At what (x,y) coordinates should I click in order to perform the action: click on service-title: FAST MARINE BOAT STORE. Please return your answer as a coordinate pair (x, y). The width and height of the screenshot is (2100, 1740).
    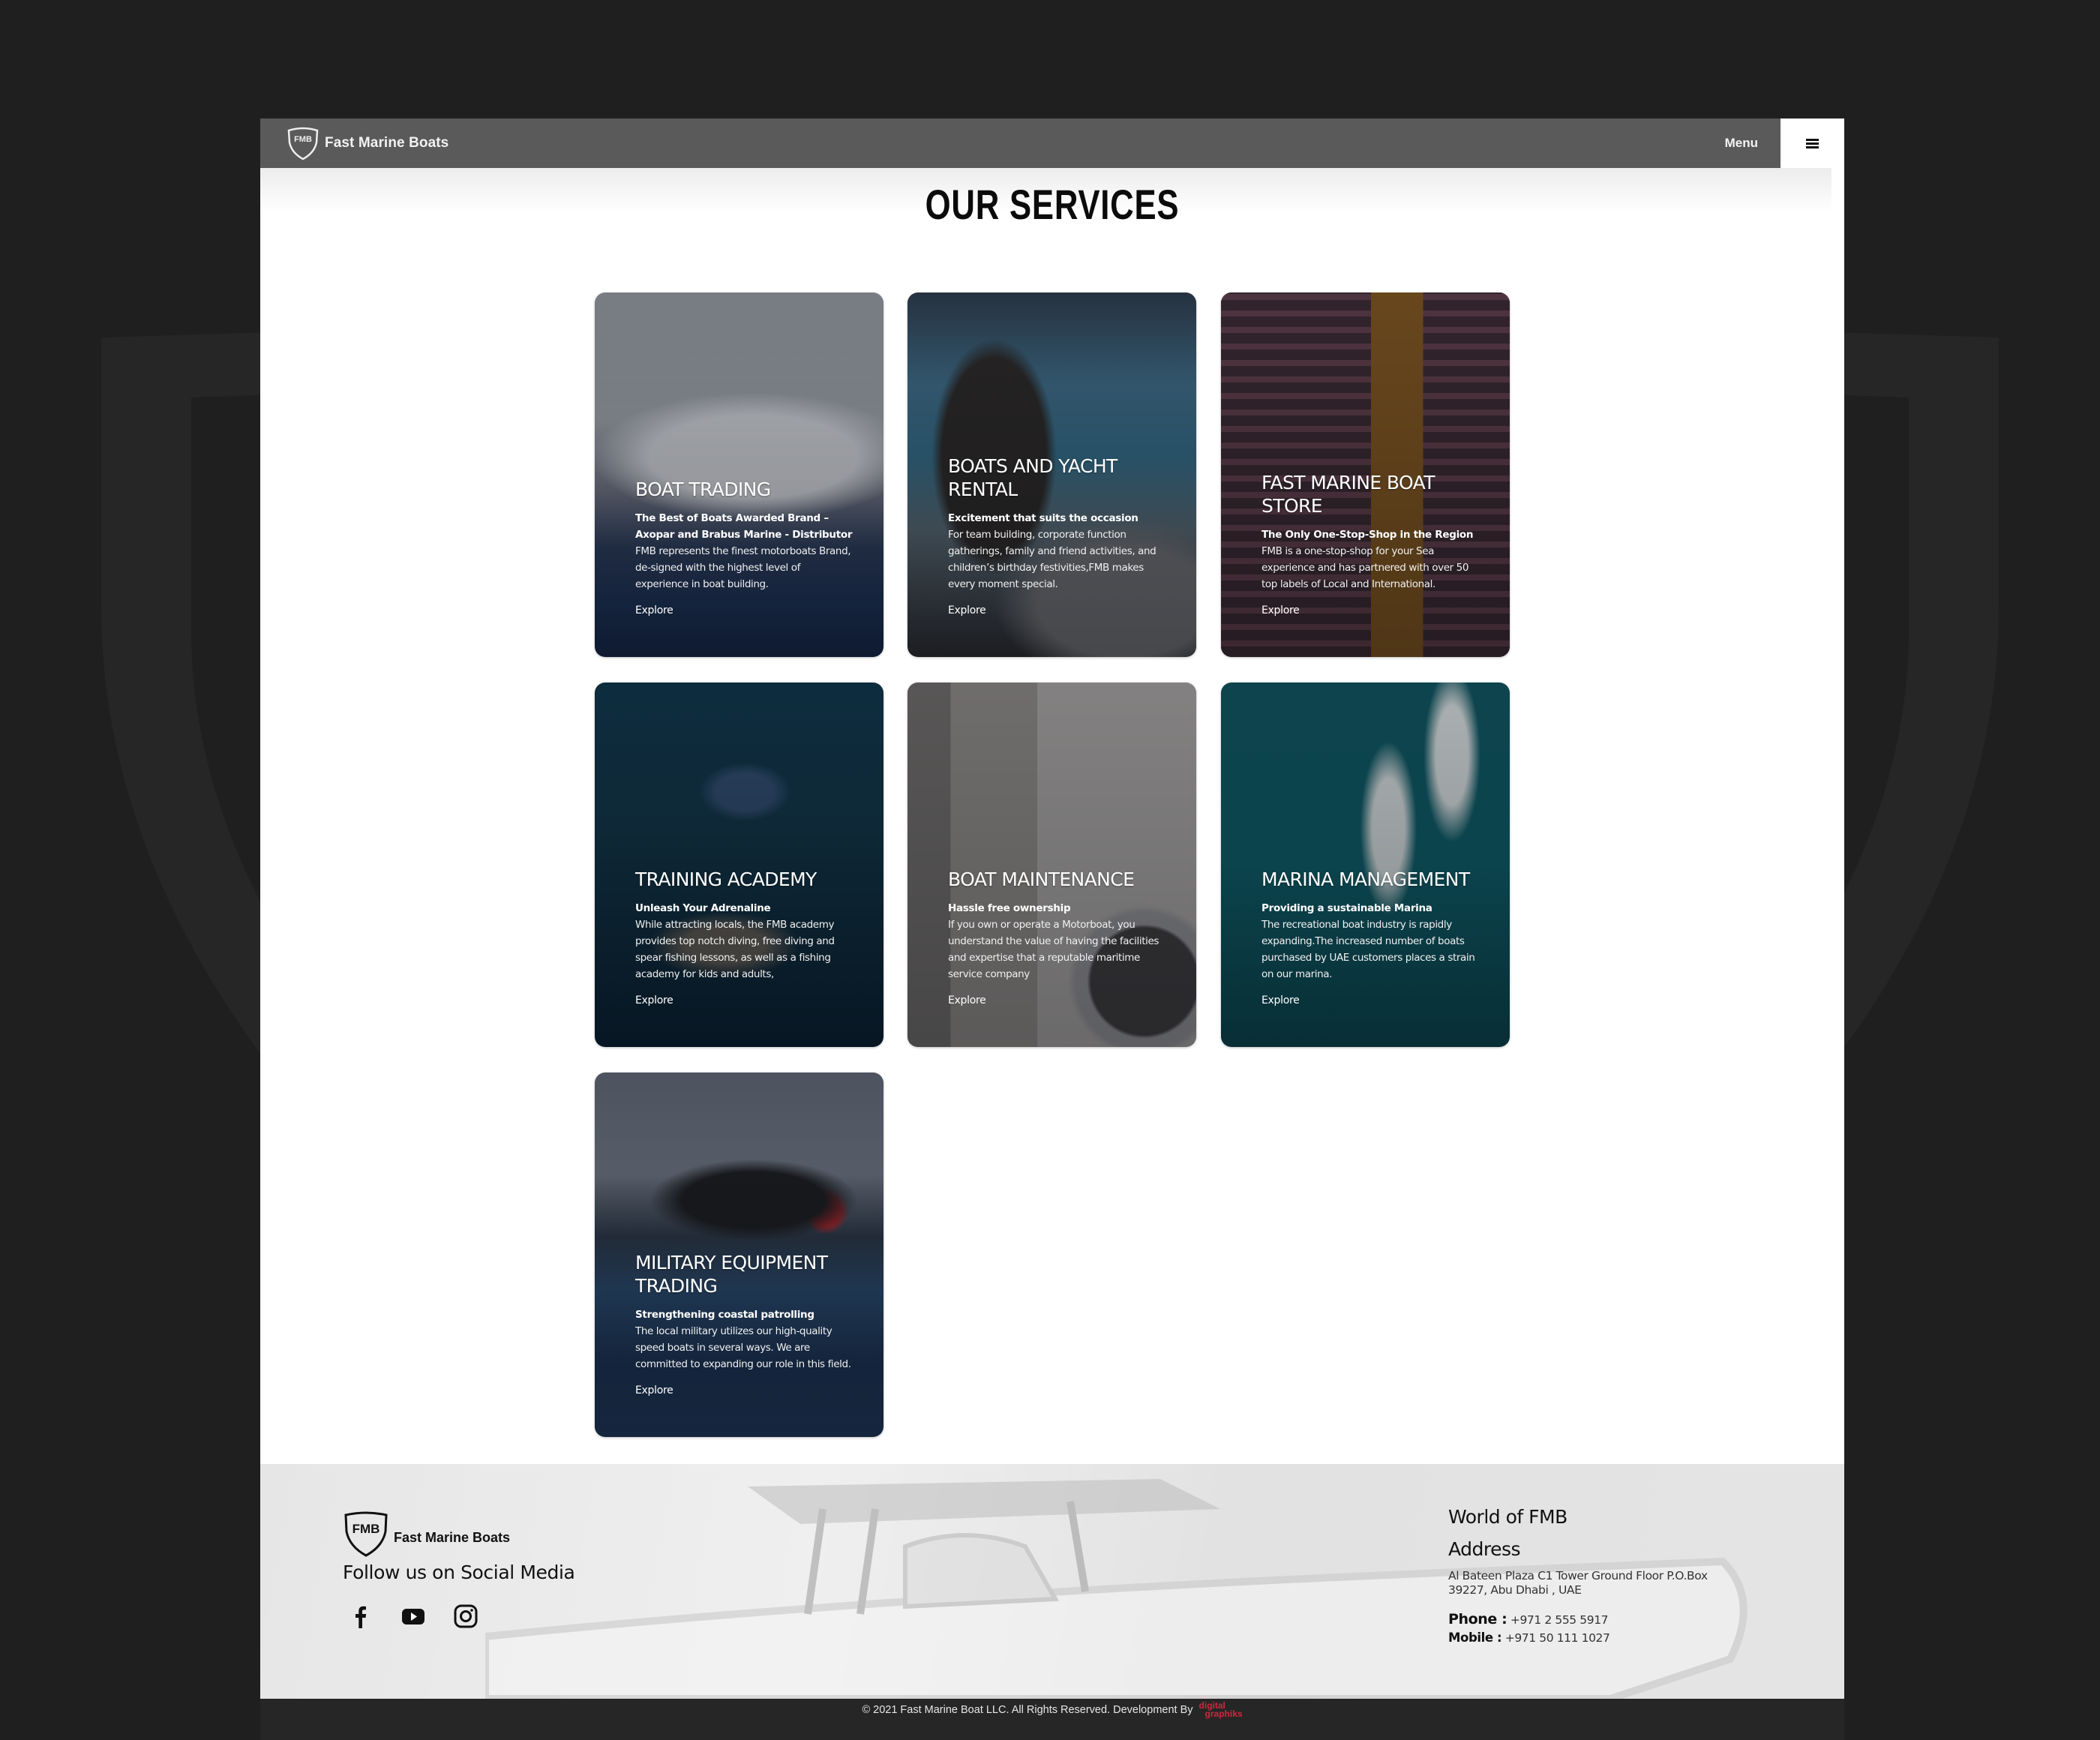
    Looking at the image, I should click on (1349, 494).